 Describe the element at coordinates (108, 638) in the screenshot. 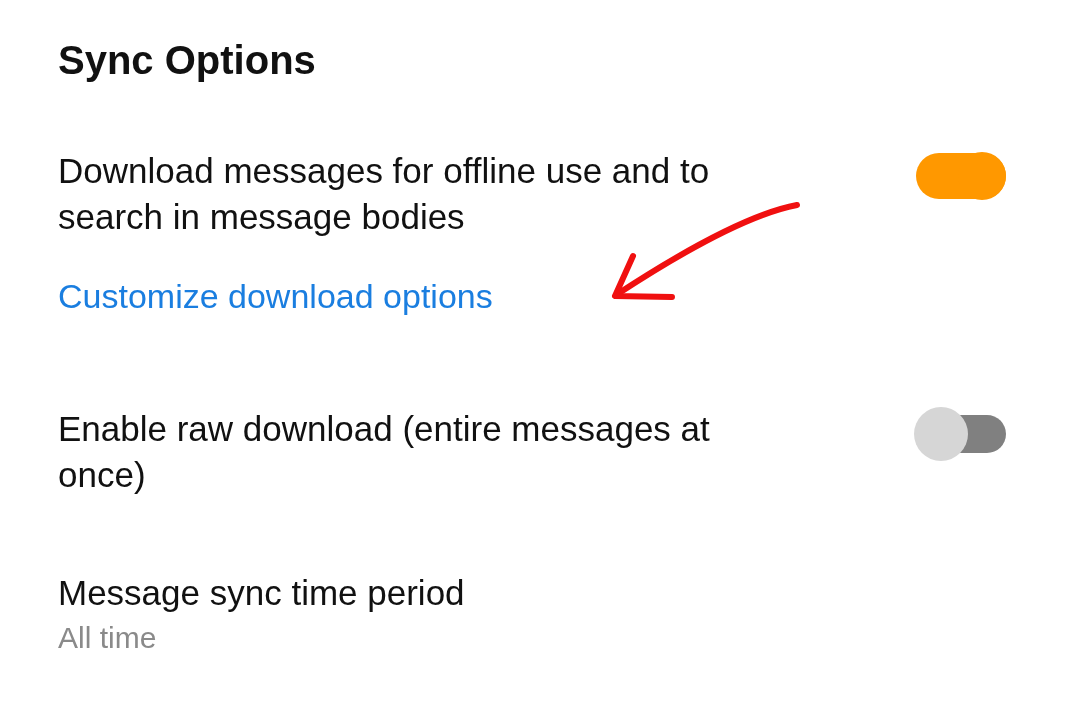

I see `setting-value: All time` at that location.